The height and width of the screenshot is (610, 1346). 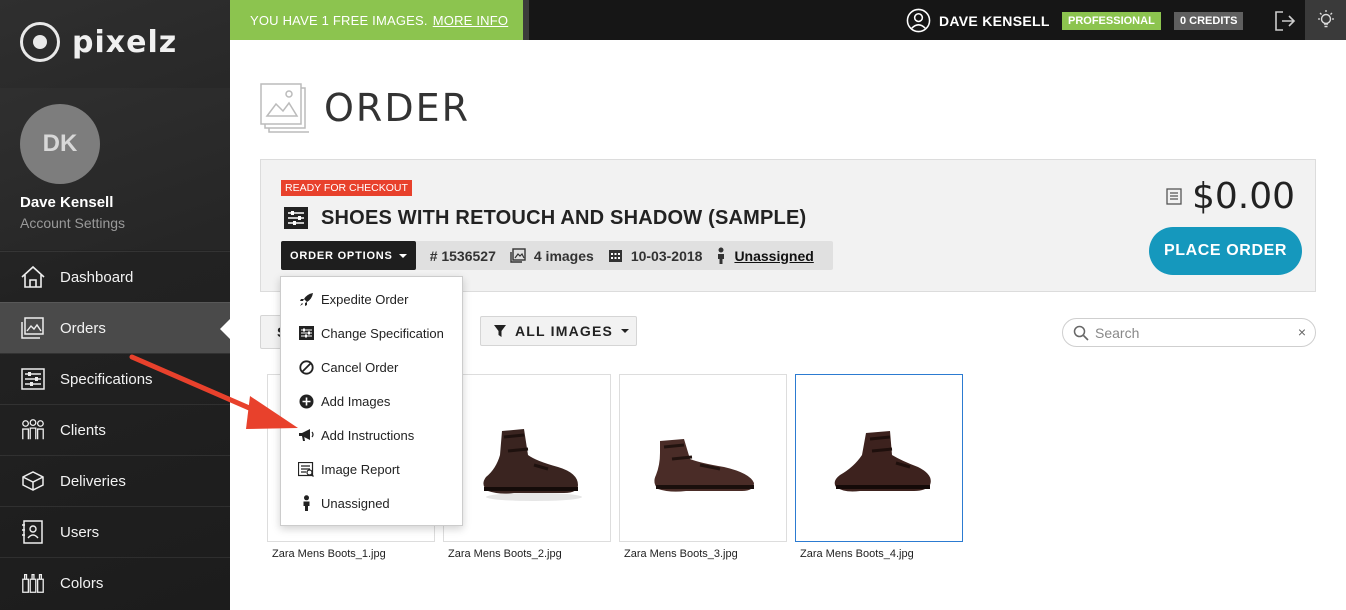 I want to click on sidebar-item-specifications: Specifications, so click(x=115, y=378).